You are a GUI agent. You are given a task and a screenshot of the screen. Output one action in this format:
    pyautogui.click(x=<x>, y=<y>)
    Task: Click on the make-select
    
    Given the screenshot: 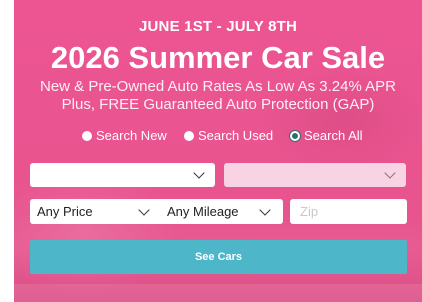 What is the action you would take?
    pyautogui.click(x=122, y=175)
    